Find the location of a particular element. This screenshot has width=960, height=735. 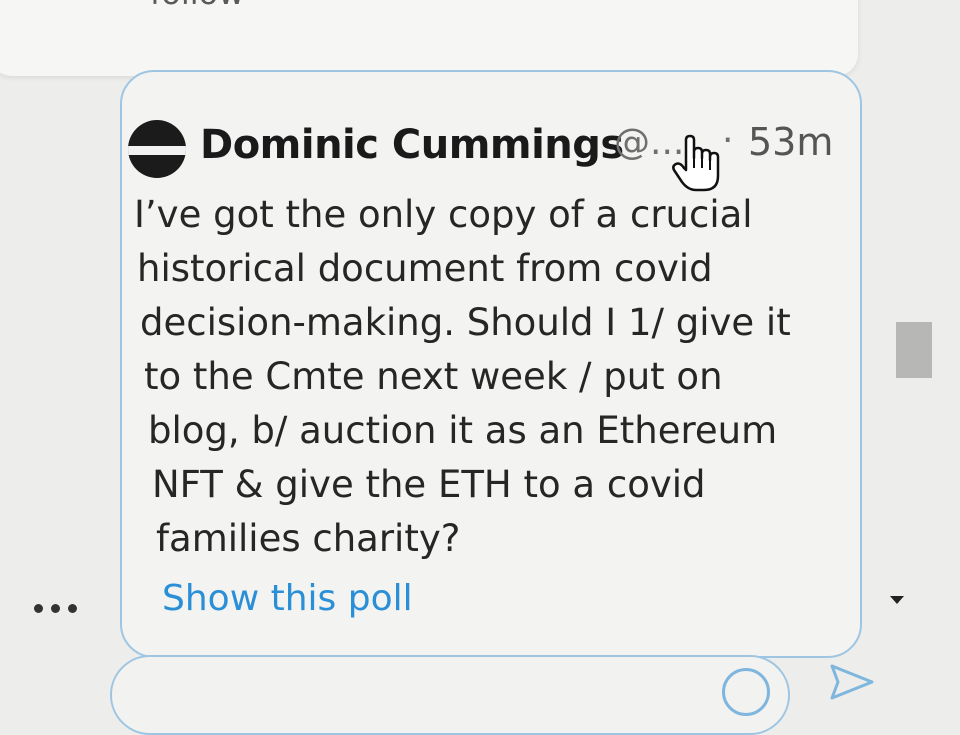

scrollbar-thumb is located at coordinates (914, 350).